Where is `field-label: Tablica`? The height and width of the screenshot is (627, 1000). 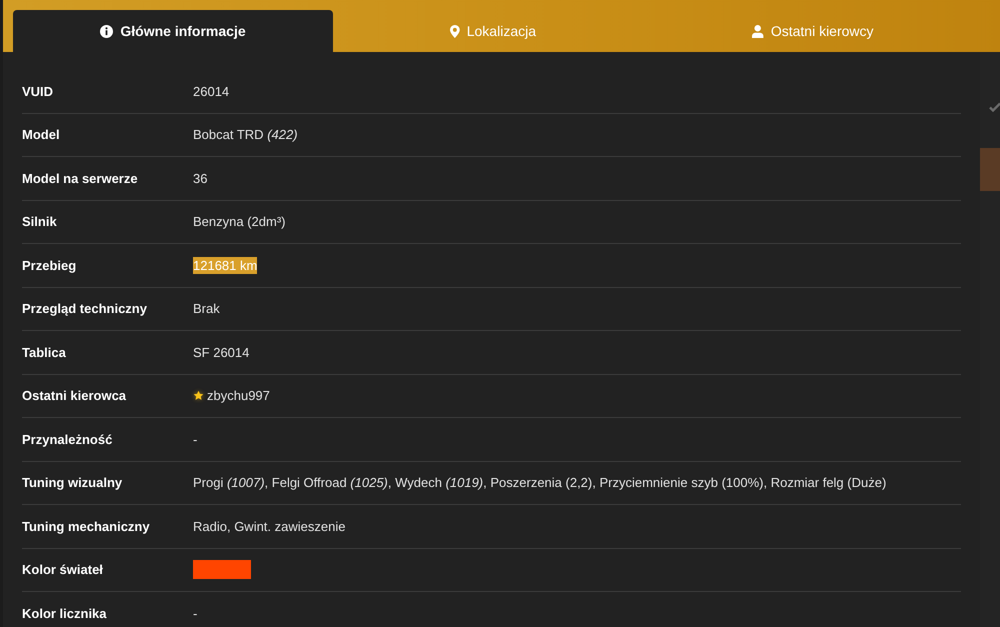
field-label: Tablica is located at coordinates (44, 352).